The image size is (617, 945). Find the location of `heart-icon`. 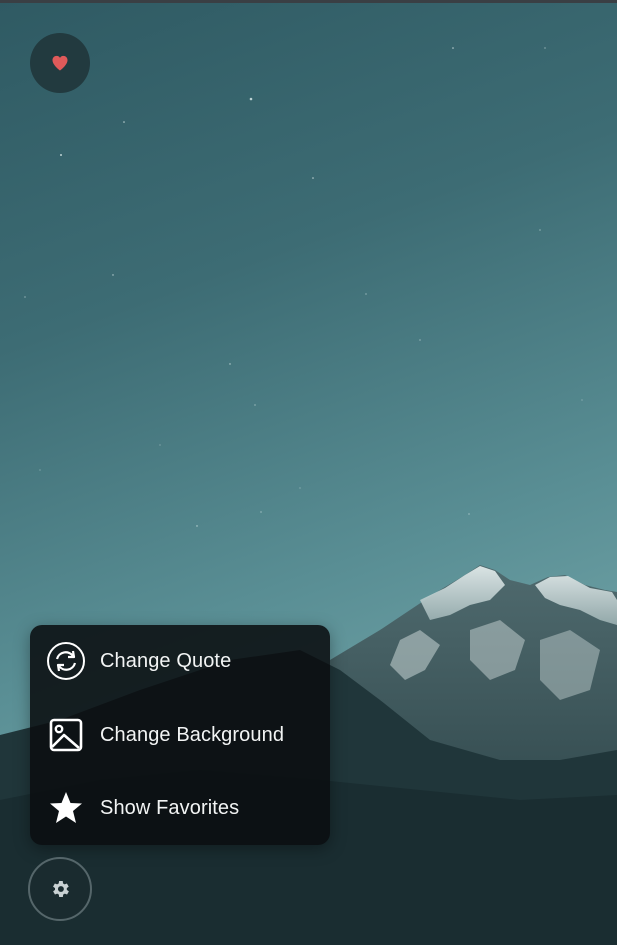

heart-icon is located at coordinates (60, 63).